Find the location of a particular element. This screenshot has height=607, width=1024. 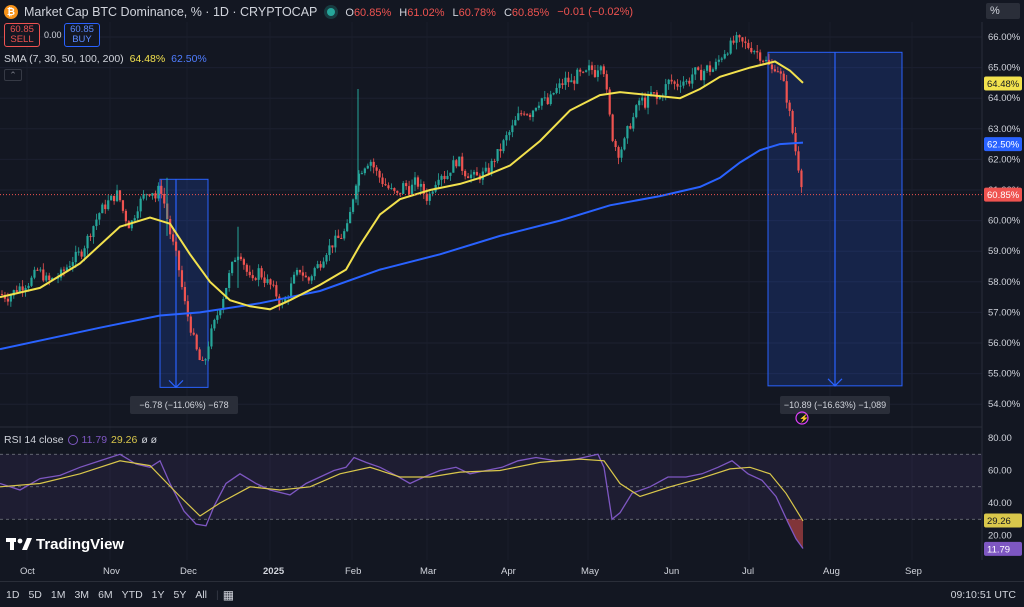

range-ytd: YTD is located at coordinates (132, 595).